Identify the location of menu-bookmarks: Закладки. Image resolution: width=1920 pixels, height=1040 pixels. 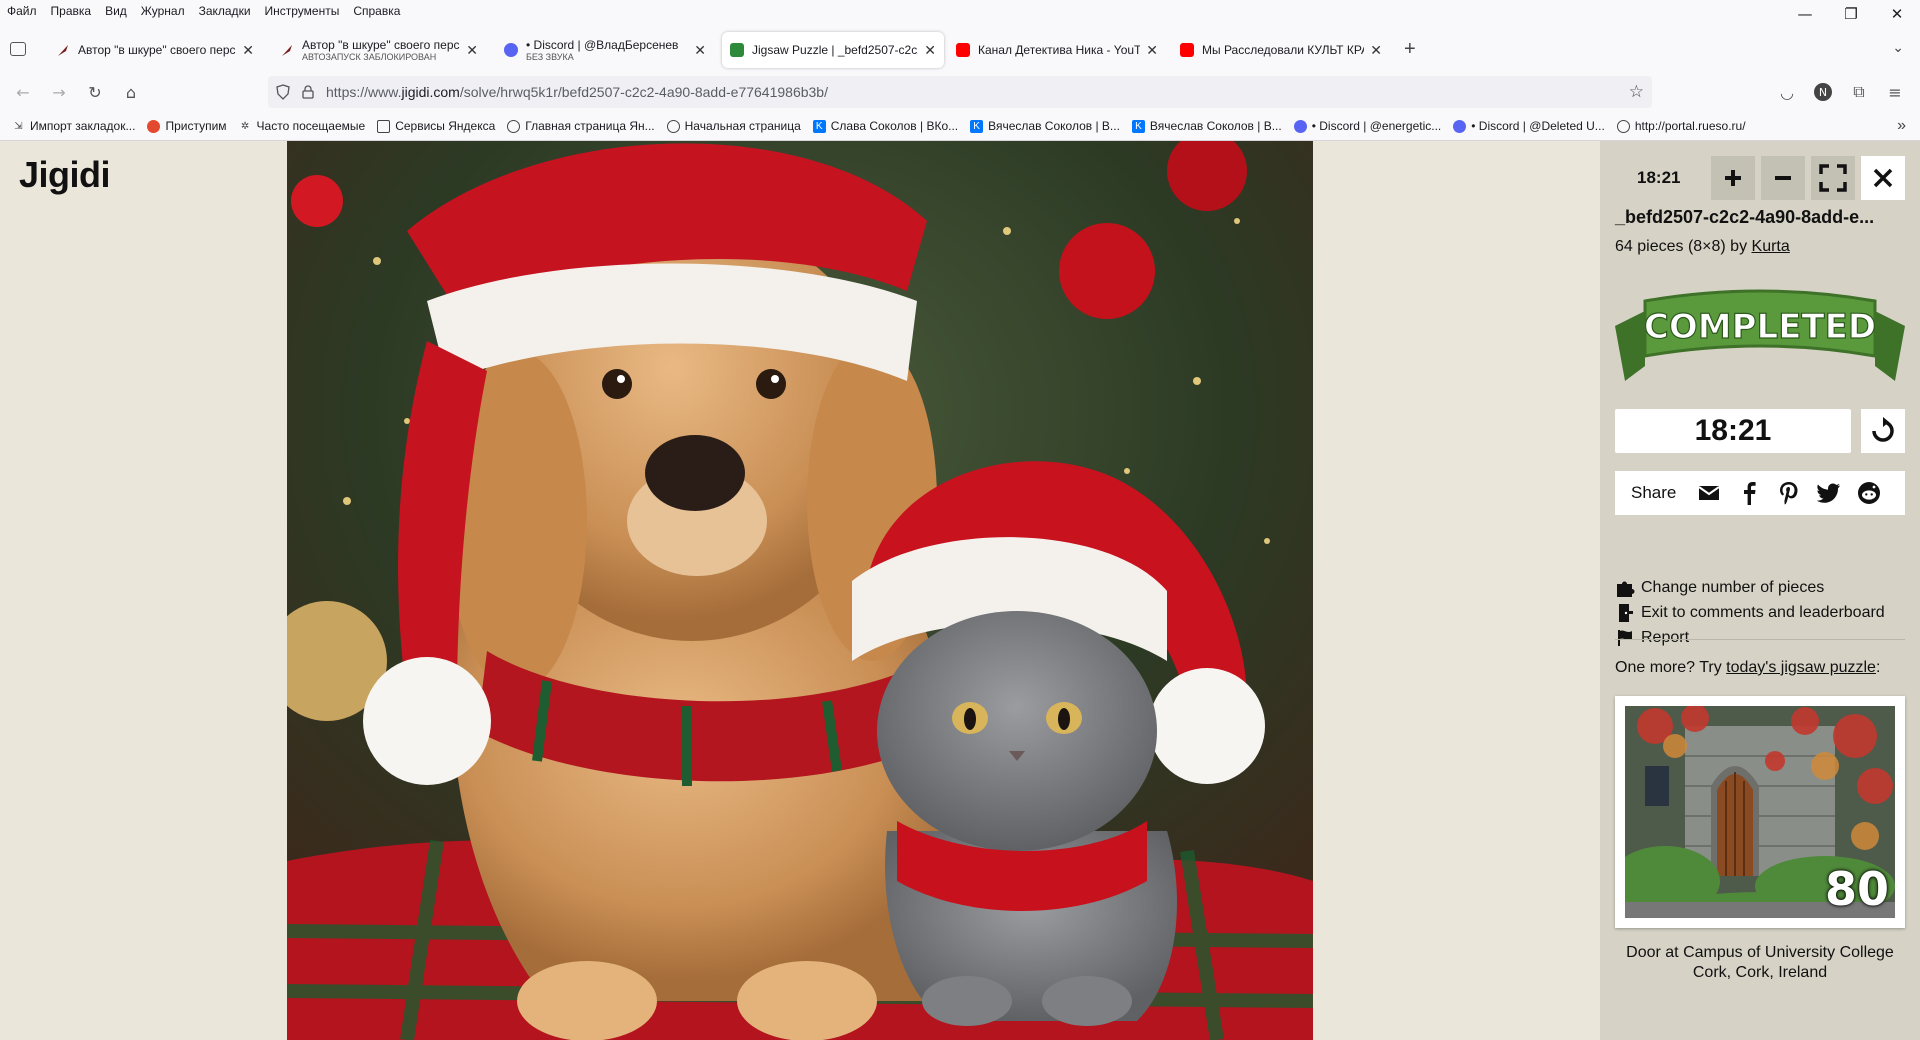
(225, 11).